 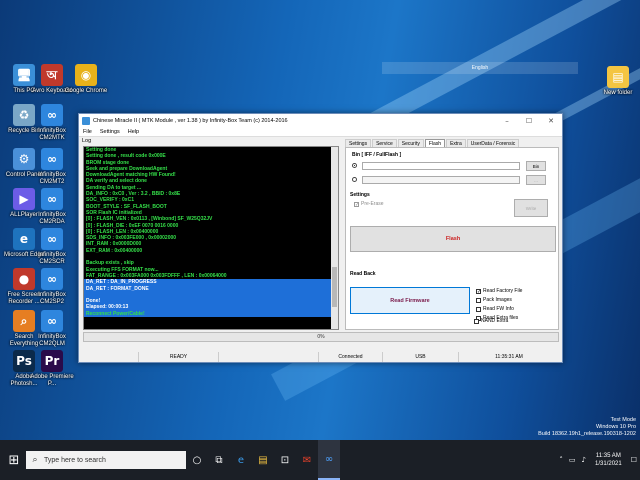 I want to click on infinitybox-cm2mtk-icon: ∞, so click(x=52, y=115).